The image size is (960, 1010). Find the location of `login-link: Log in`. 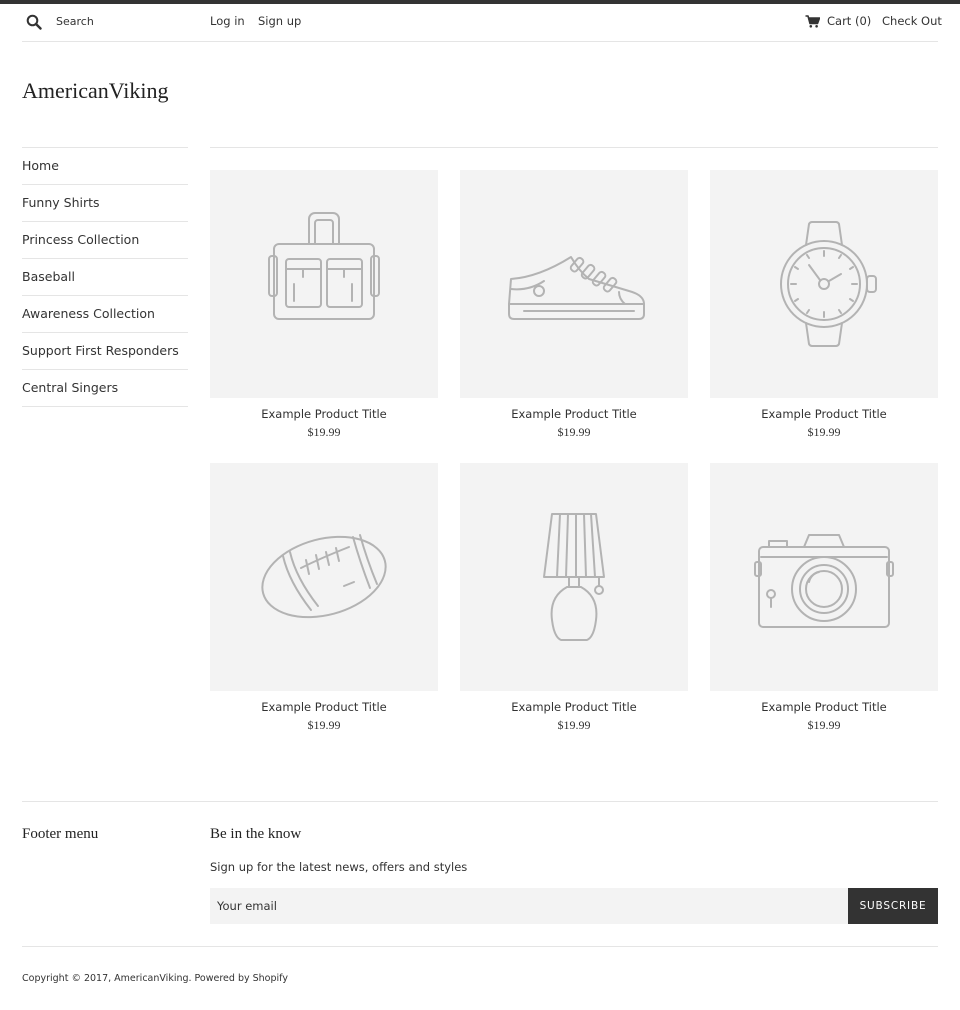

login-link: Log in is located at coordinates (227, 21).